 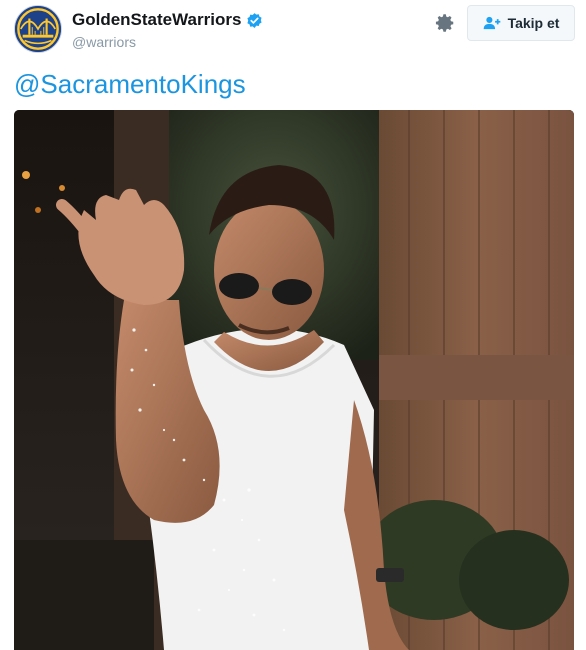 What do you see at coordinates (254, 20) in the screenshot?
I see `verified-badge-icon` at bounding box center [254, 20].